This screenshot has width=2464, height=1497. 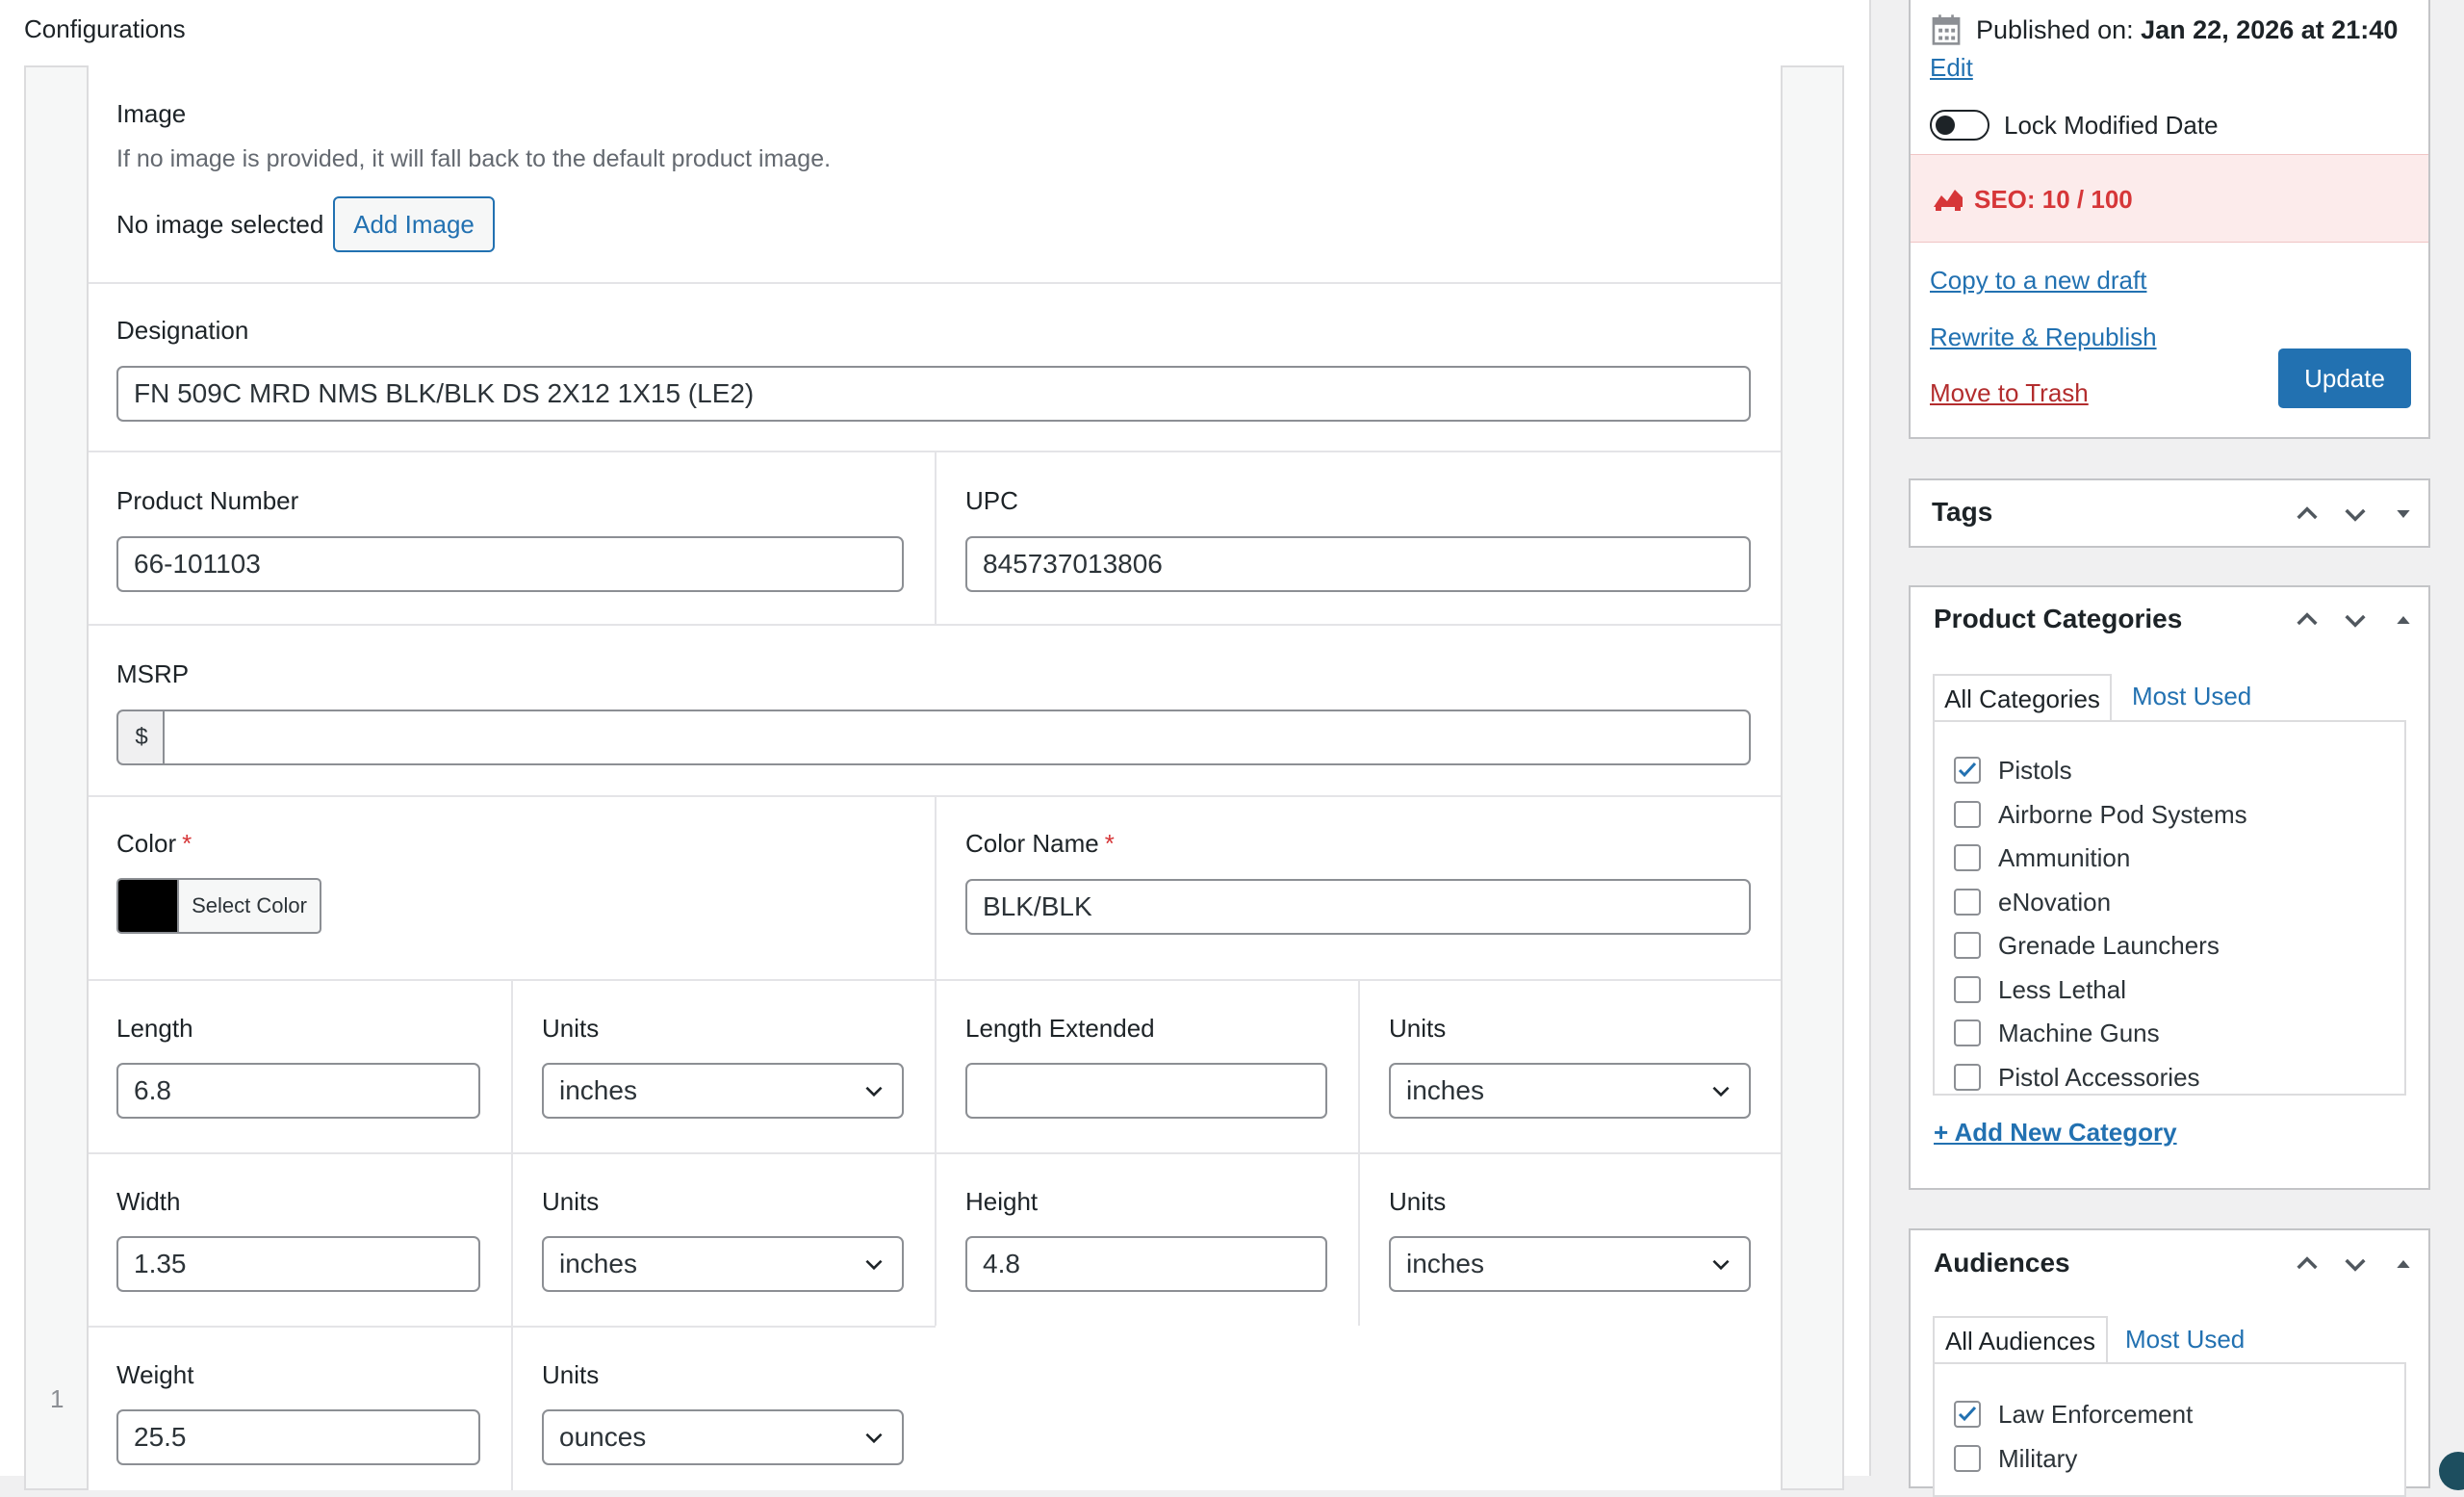 I want to click on select-color-button: Select Color, so click(x=218, y=906).